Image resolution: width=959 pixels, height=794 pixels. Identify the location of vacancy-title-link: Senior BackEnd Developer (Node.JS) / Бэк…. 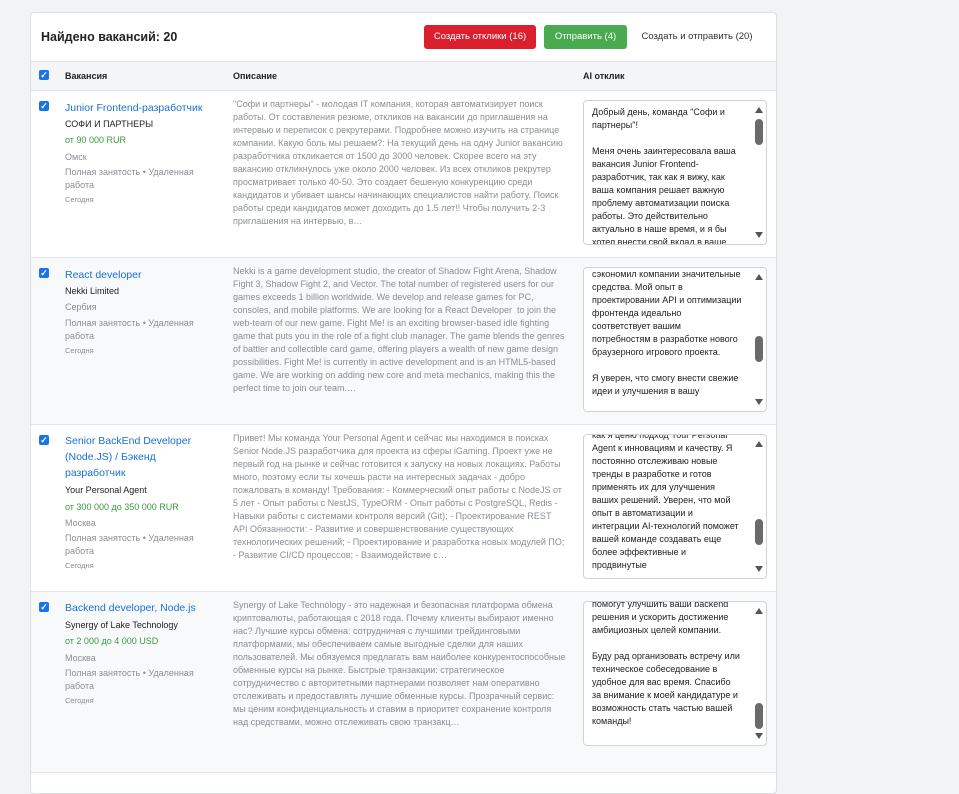
(140, 457).